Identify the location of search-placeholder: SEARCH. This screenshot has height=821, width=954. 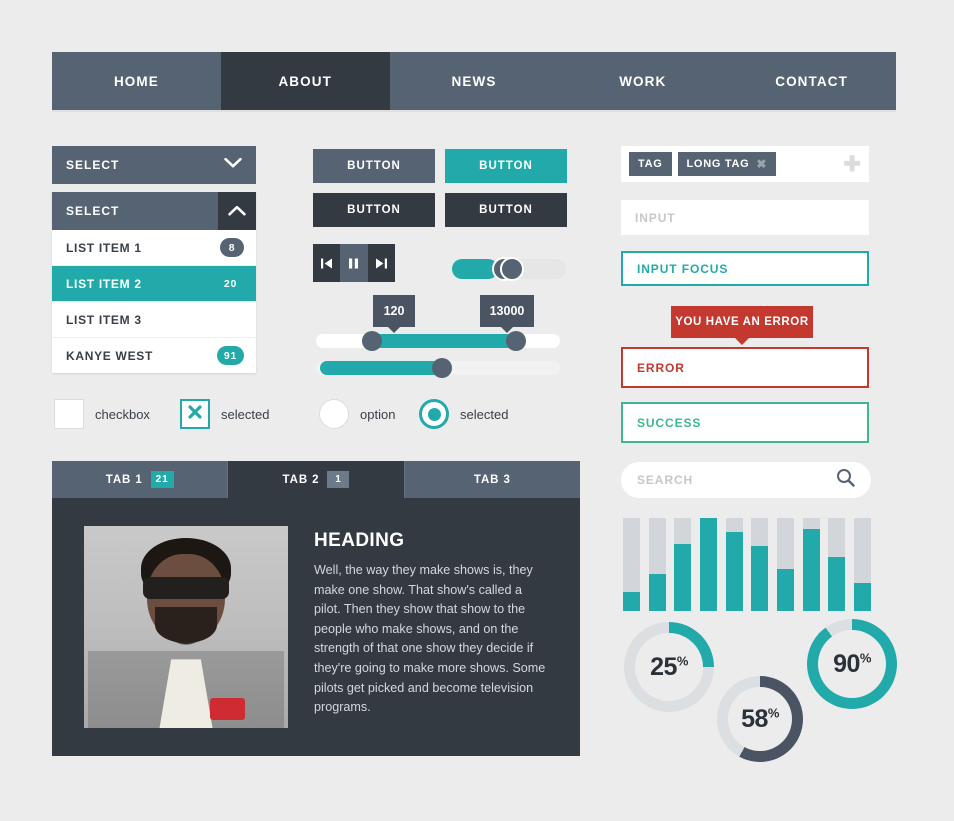
(665, 480).